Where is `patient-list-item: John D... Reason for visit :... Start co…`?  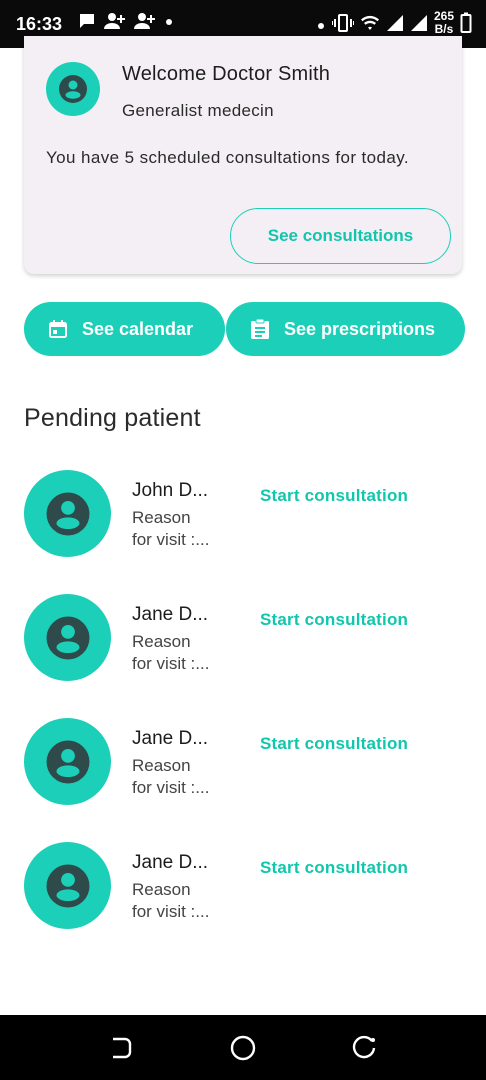 patient-list-item: John D... Reason for visit :... Start co… is located at coordinates (243, 515).